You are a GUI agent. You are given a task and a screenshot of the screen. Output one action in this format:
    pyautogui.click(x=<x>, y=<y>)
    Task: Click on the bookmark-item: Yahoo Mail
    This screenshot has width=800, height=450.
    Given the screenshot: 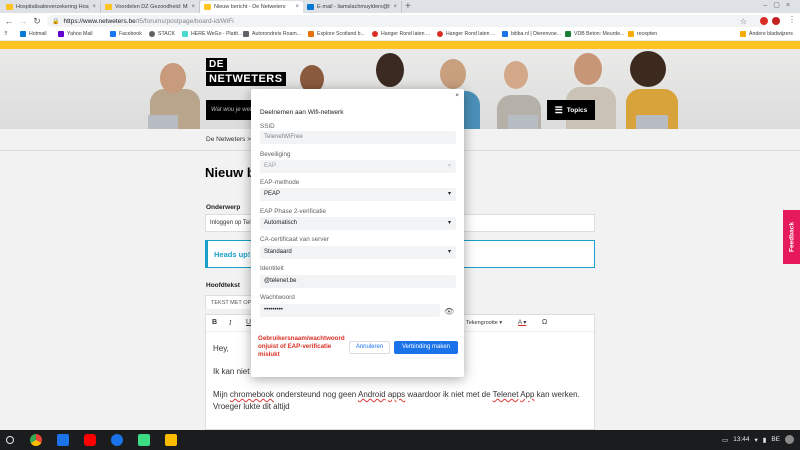 What is the action you would take?
    pyautogui.click(x=75, y=34)
    